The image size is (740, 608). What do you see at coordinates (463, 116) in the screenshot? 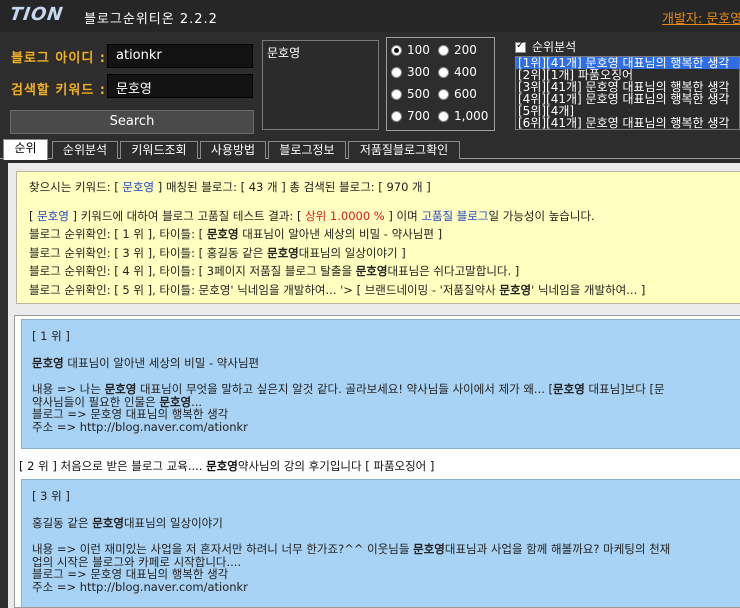
I see `radio-1000: 1,000` at bounding box center [463, 116].